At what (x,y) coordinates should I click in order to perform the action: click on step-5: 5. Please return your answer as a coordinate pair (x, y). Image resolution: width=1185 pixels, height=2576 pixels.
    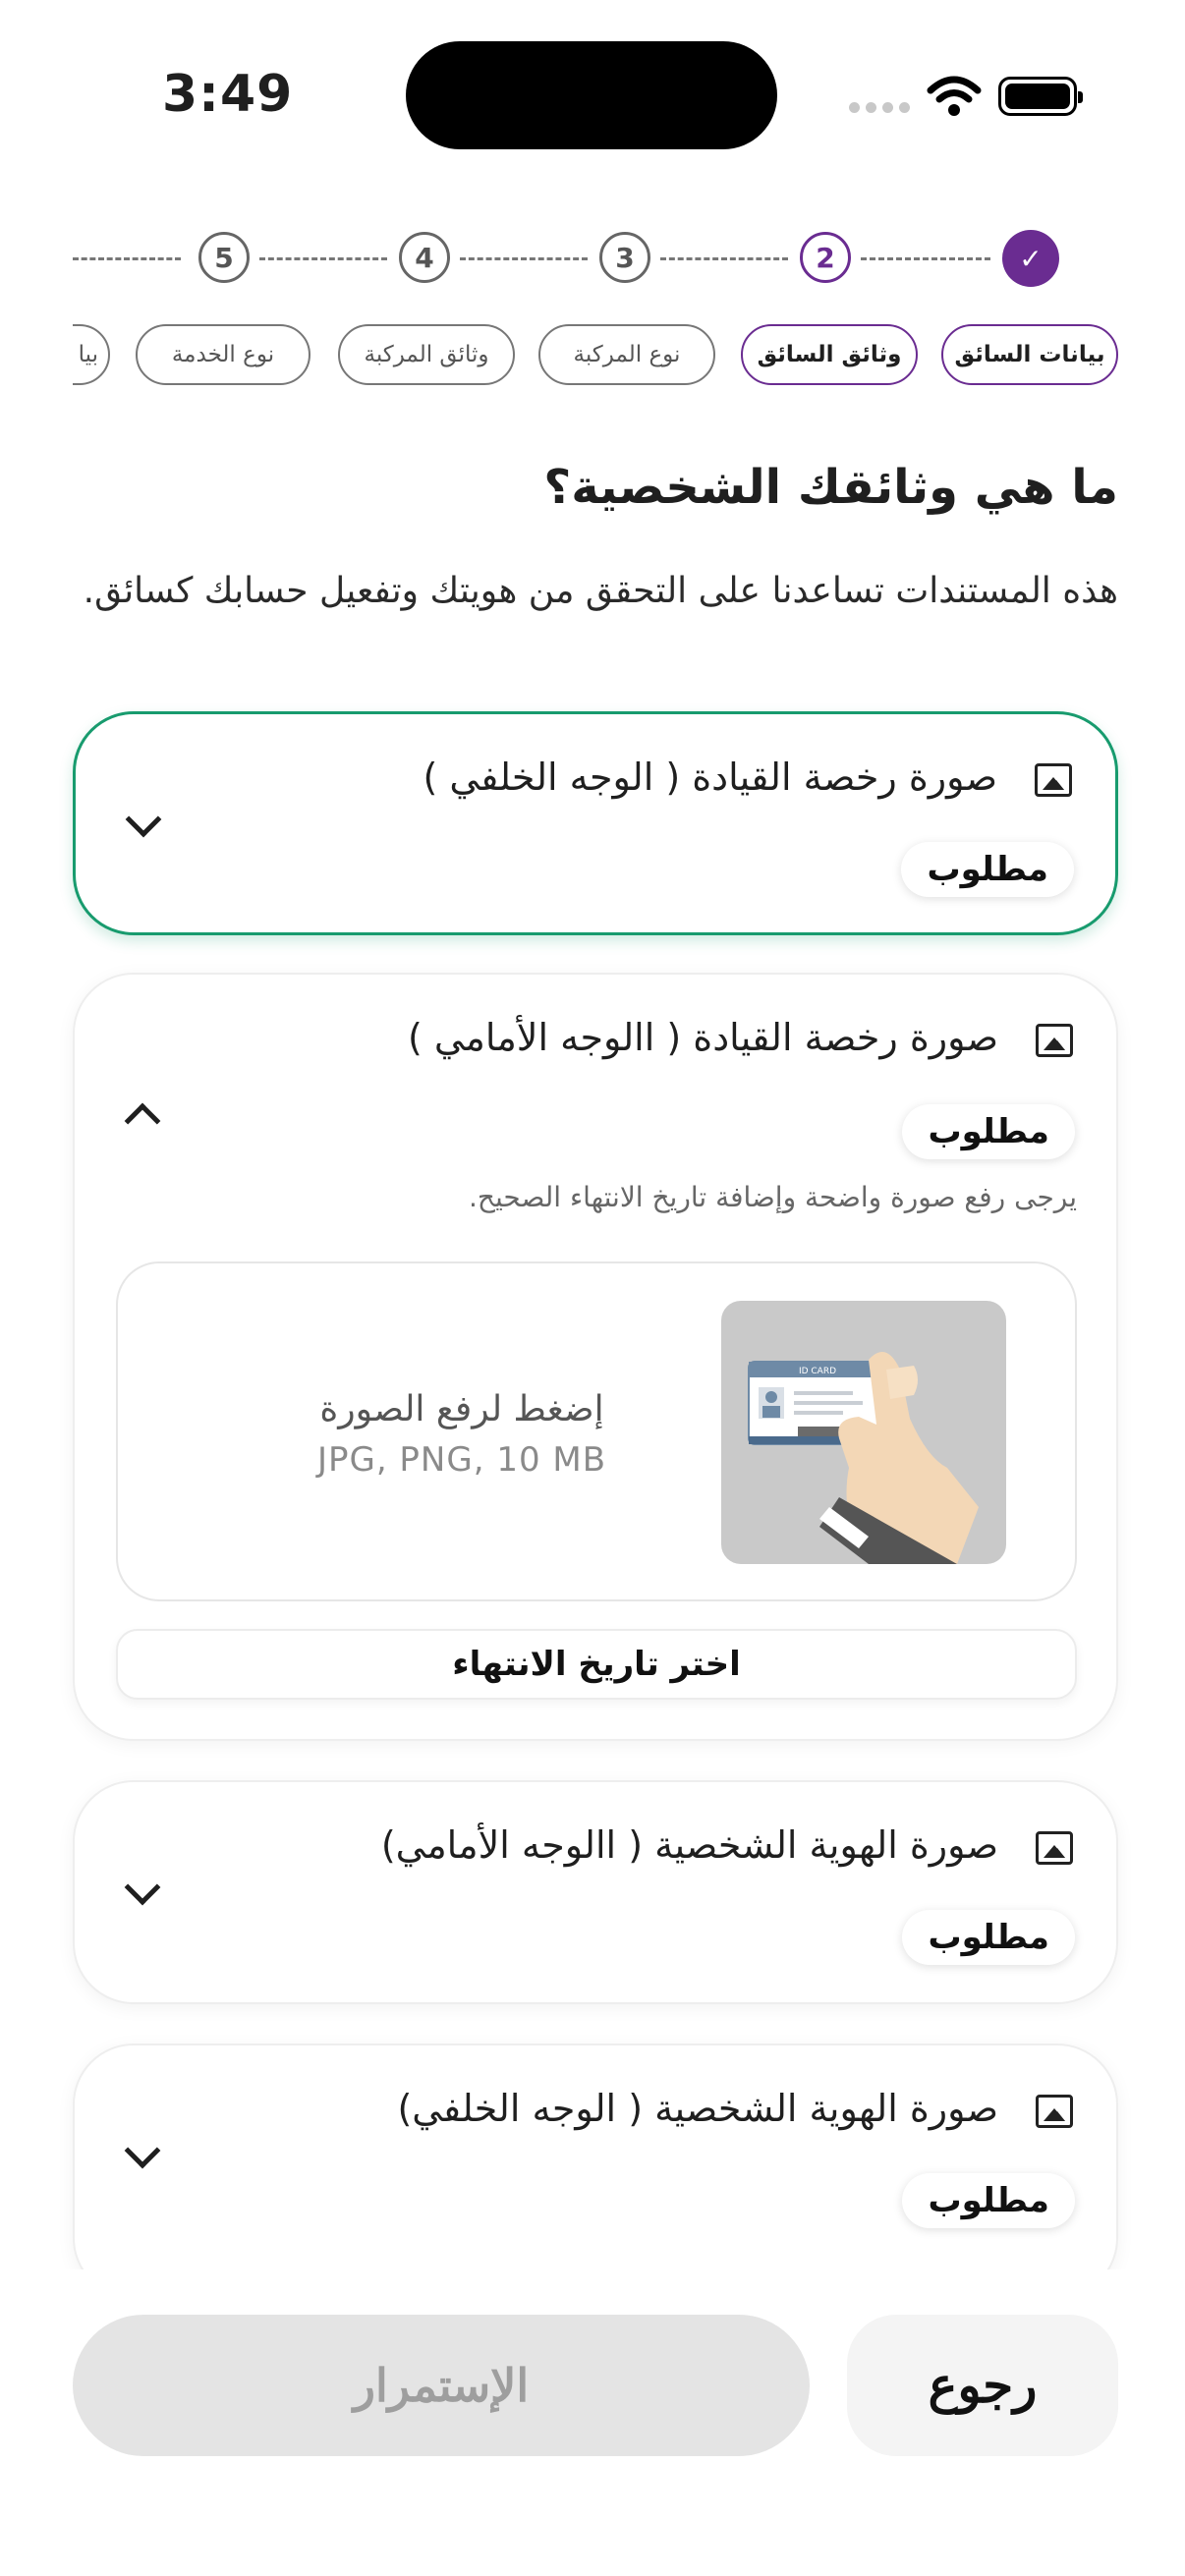
    Looking at the image, I should click on (224, 257).